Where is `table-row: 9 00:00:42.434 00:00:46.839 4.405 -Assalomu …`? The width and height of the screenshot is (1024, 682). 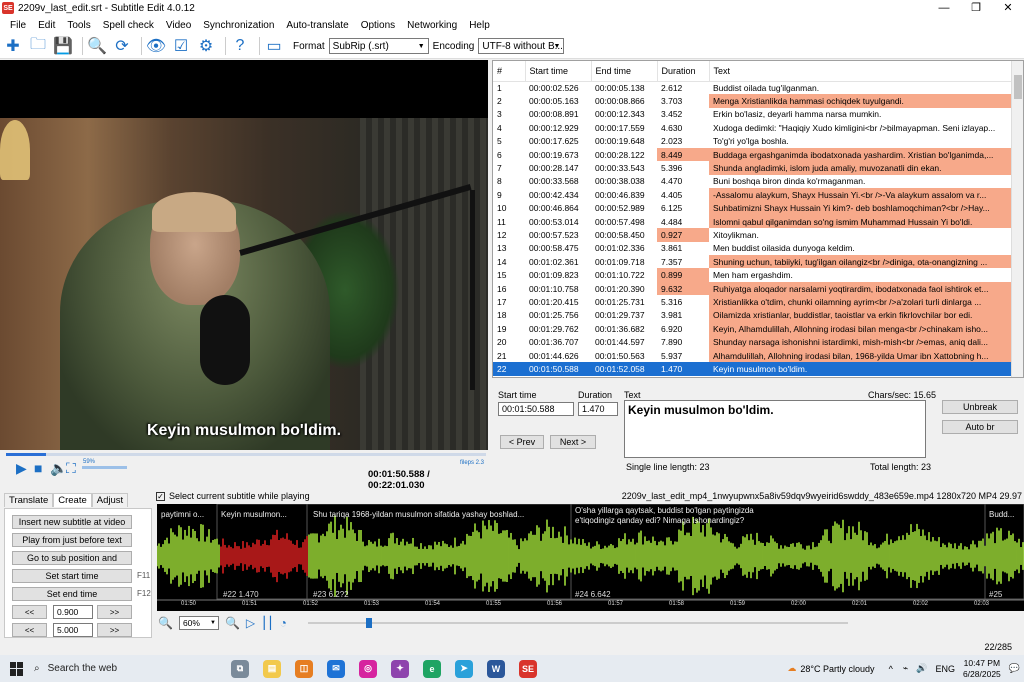
table-row: 9 00:00:42.434 00:00:46.839 4.405 -Assalomu … is located at coordinates (753, 195).